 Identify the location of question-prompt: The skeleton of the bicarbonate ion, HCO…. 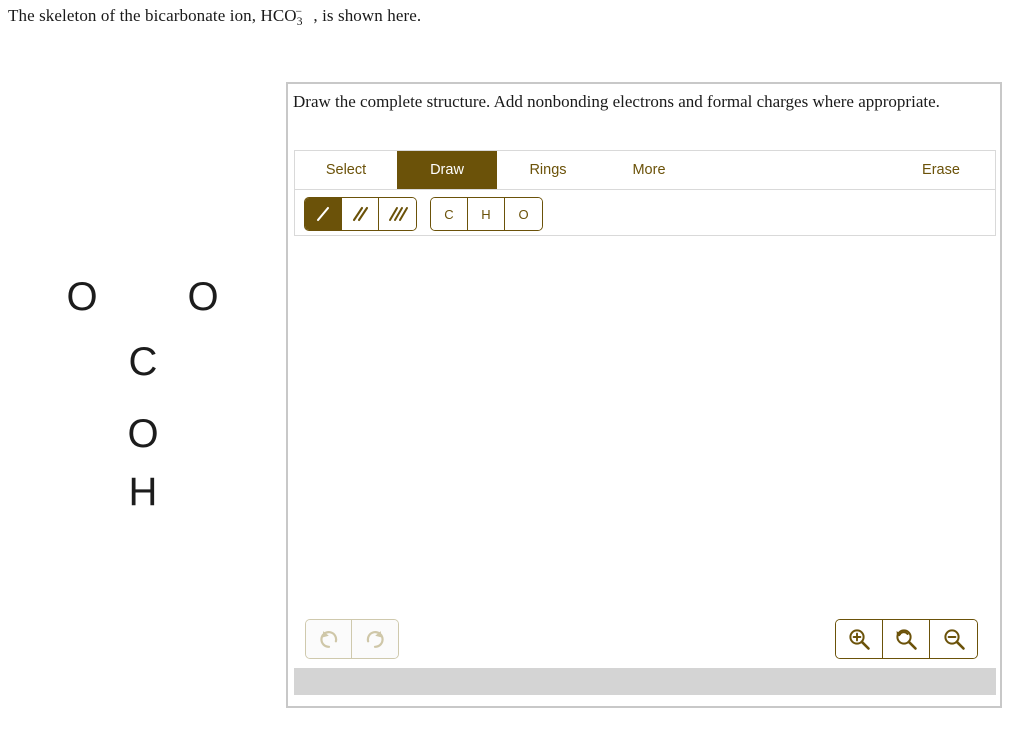
(215, 17).